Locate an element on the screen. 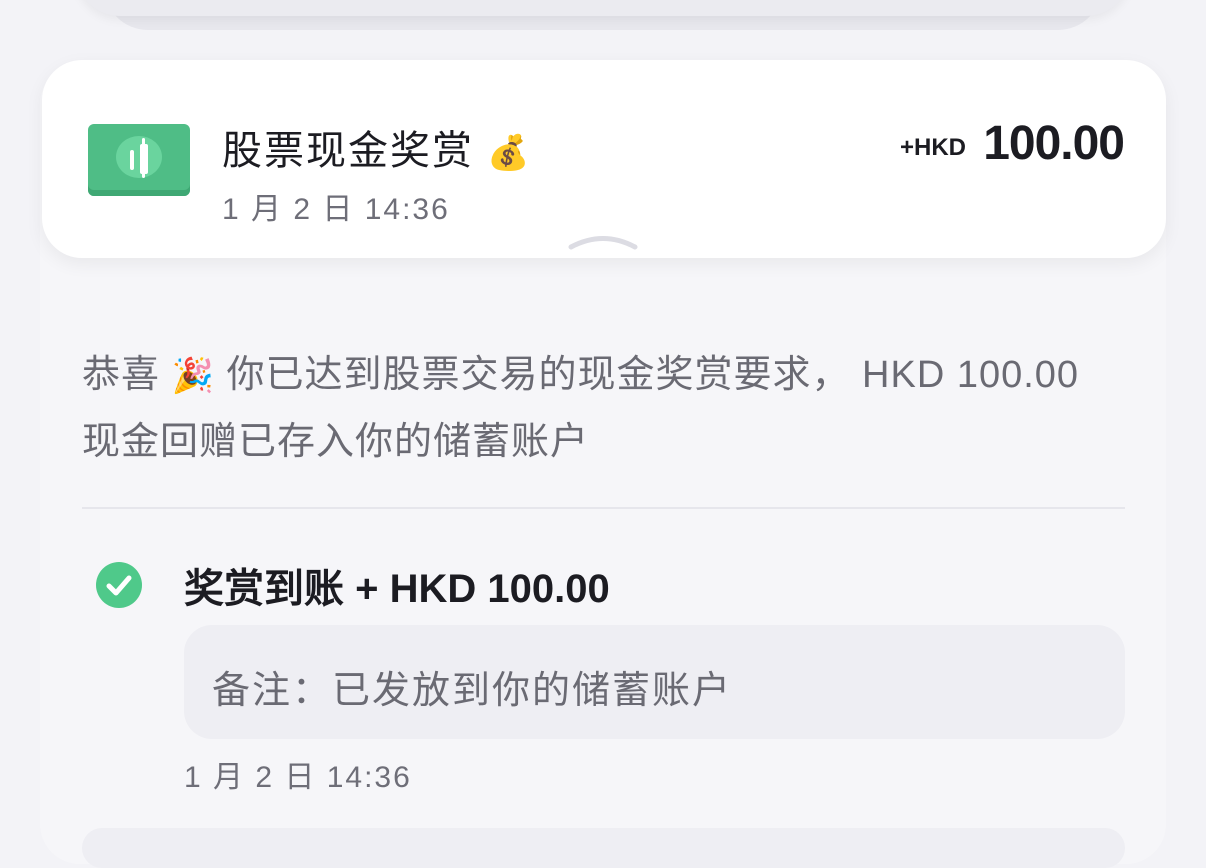 This screenshot has height=868, width=1206. event-title: 奖赏到账 + HKD 100.00 is located at coordinates (397, 589).